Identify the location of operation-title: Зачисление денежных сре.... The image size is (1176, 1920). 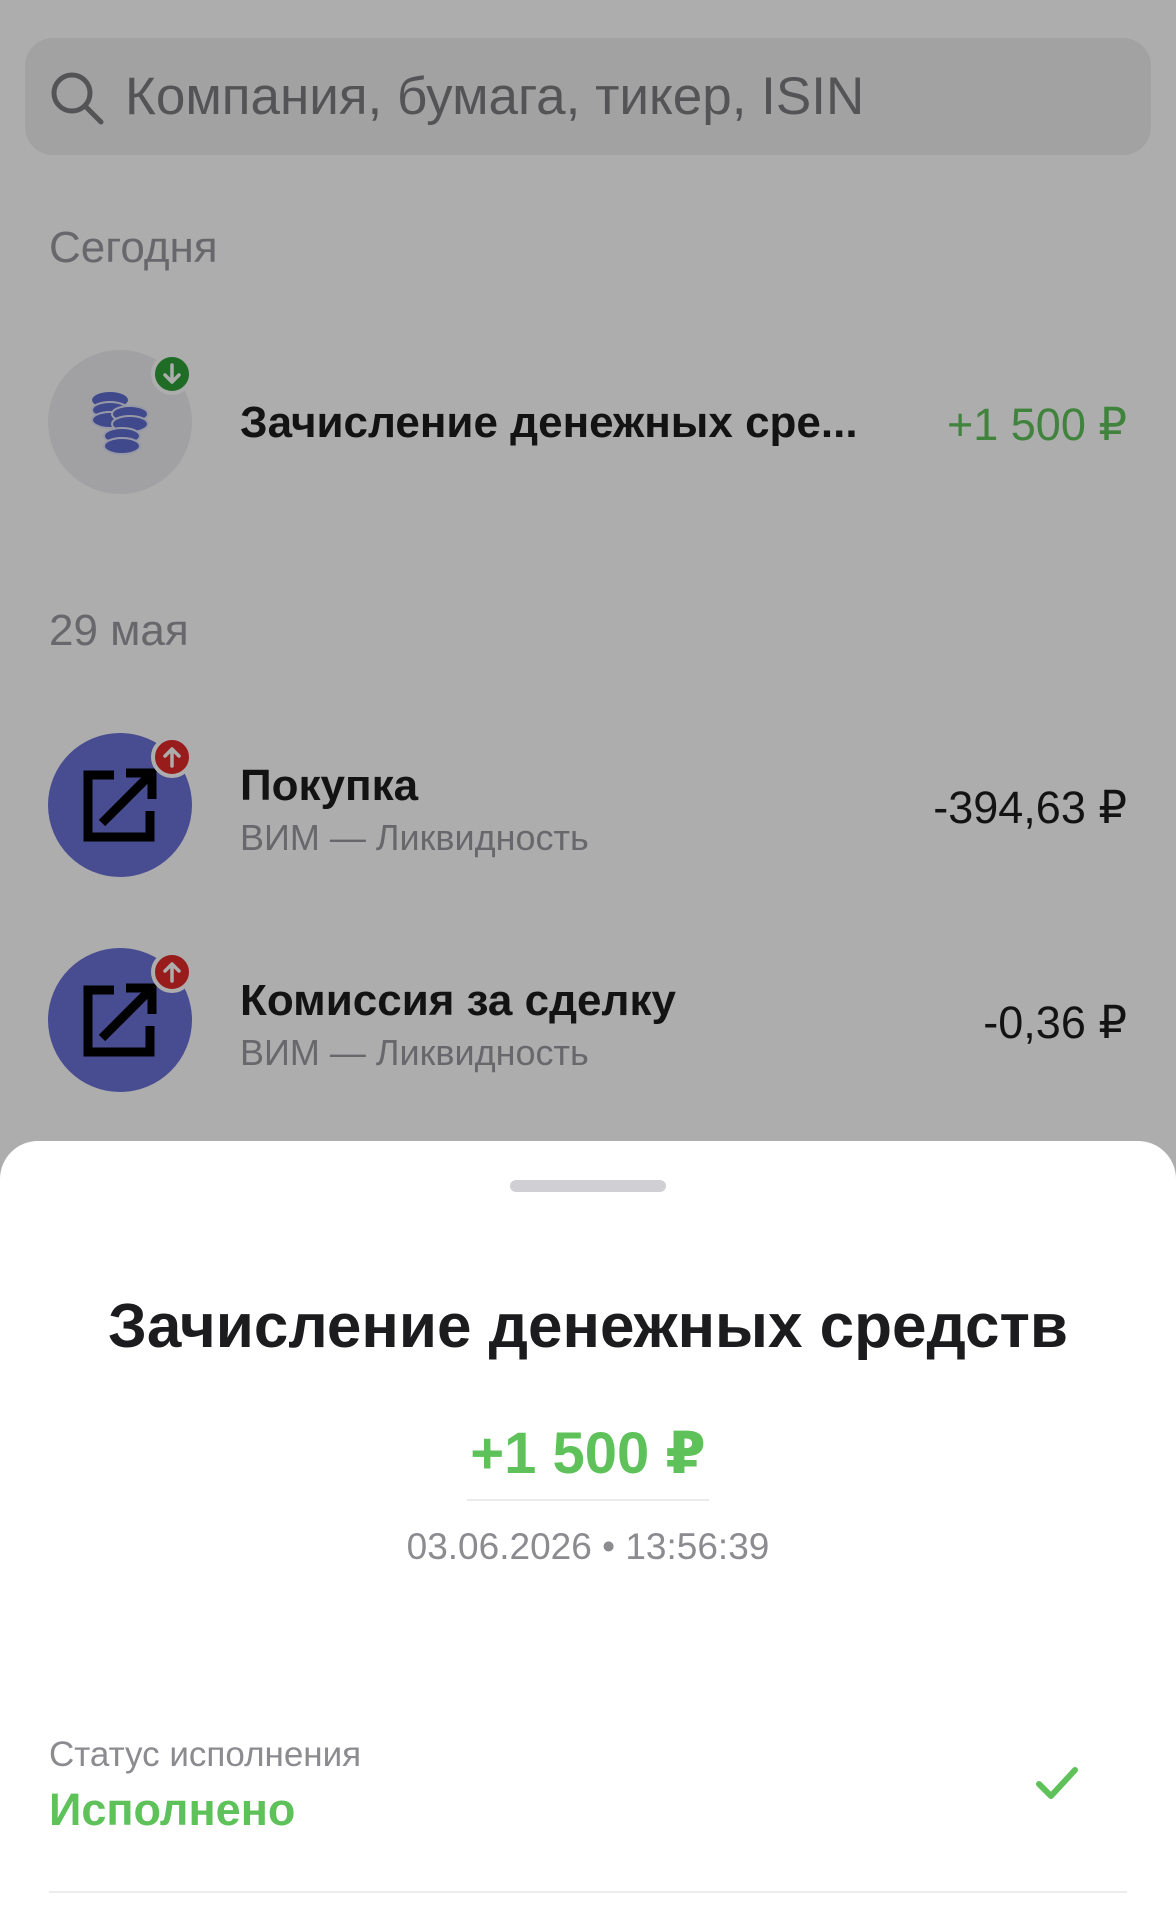
(549, 422).